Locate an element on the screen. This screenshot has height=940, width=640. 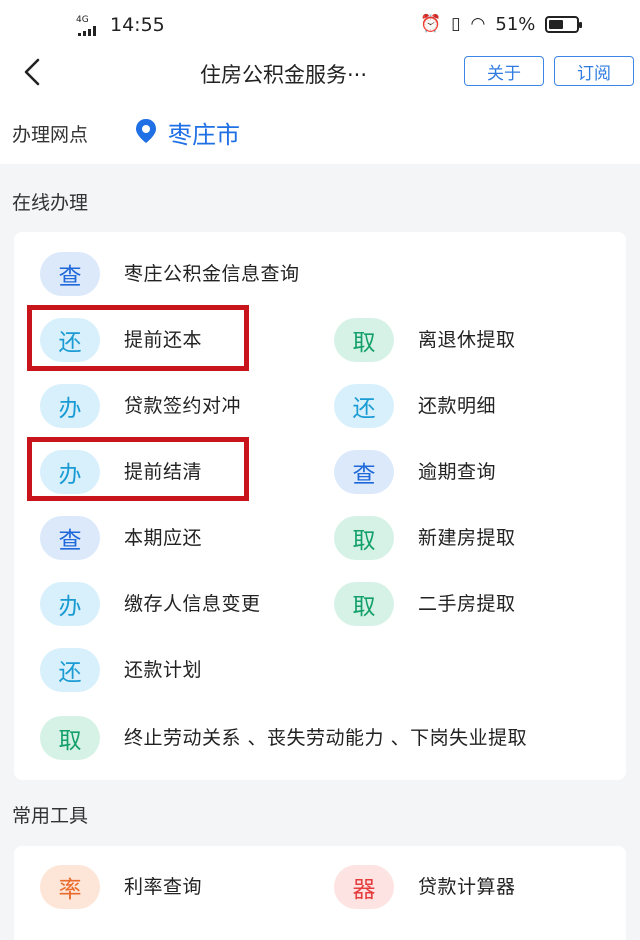
page-title: 住房公积金服务··· is located at coordinates (284, 75).